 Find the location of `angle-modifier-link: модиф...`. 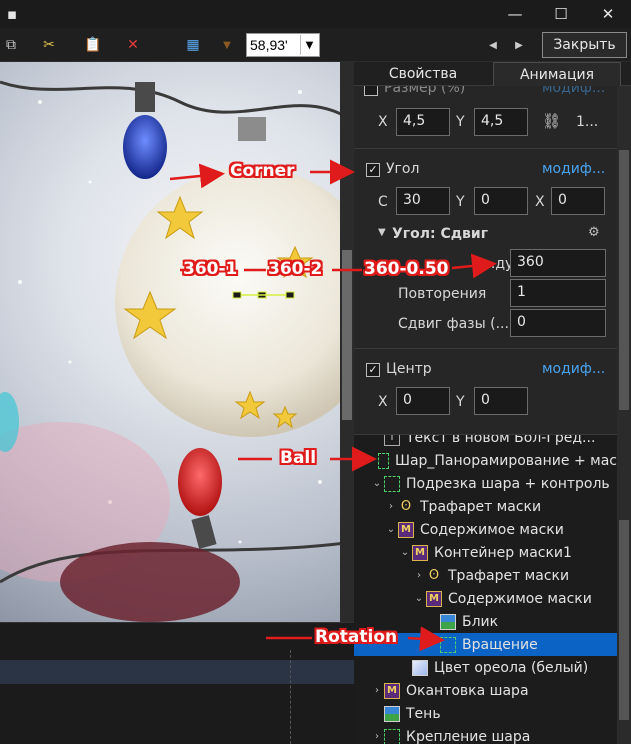

angle-modifier-link: модиф... is located at coordinates (573, 169).